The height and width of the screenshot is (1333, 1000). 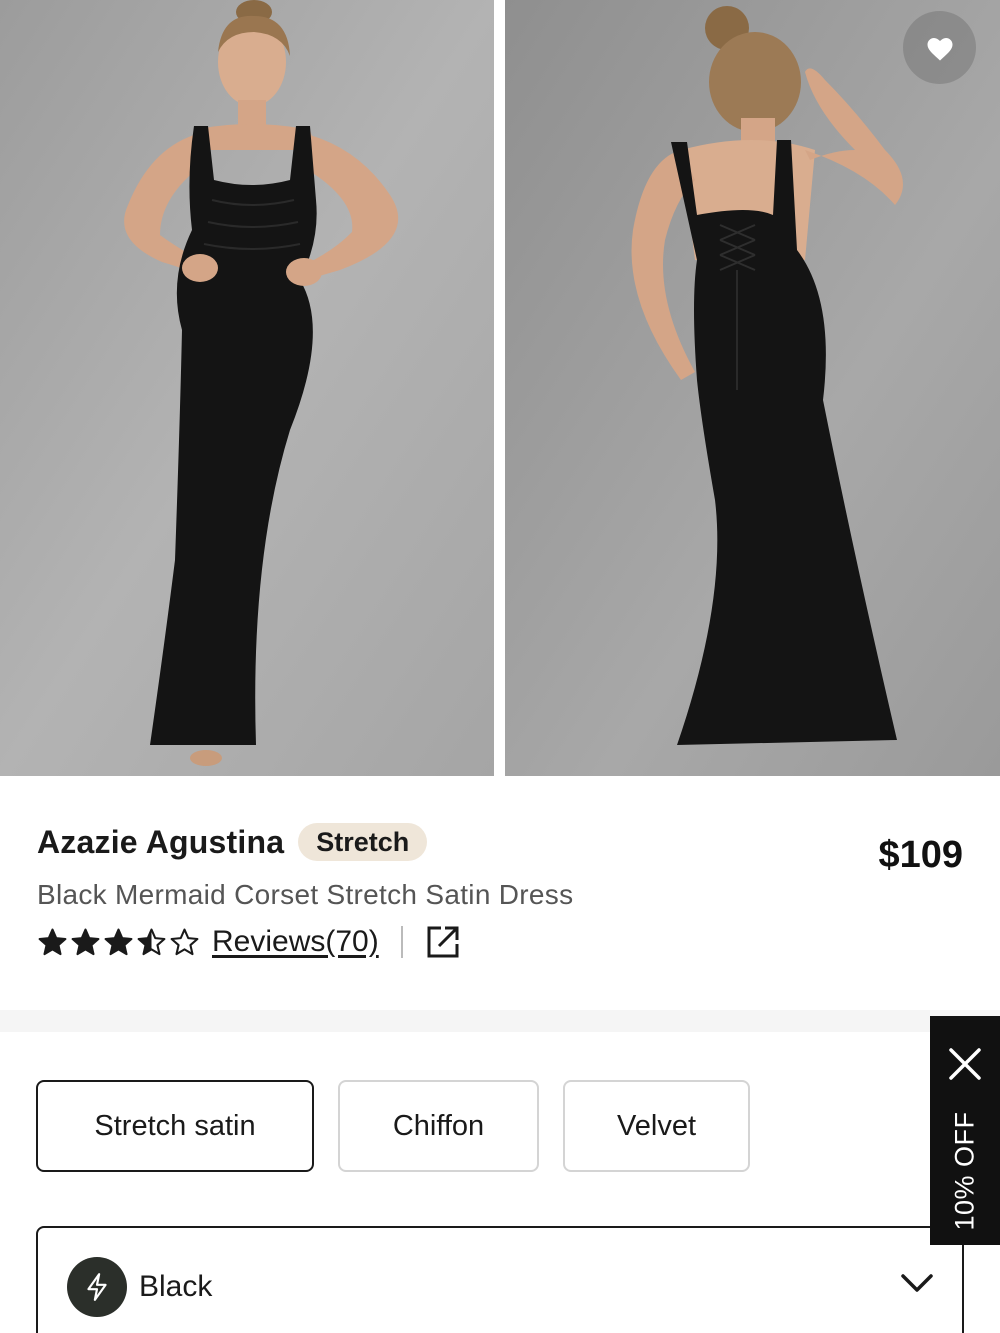 I want to click on rating-row: Reviews(70), so click(x=249, y=942).